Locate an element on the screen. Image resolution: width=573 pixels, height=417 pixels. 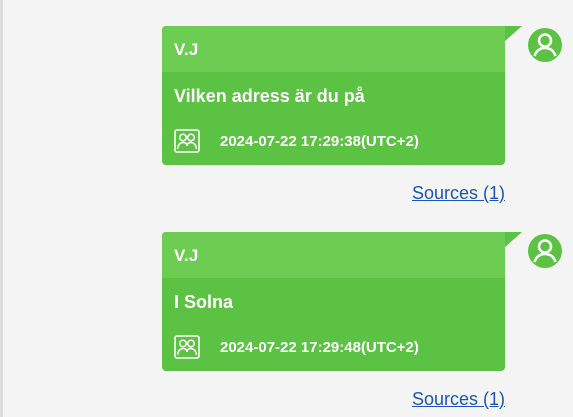
message-text: I Solna is located at coordinates (204, 302).